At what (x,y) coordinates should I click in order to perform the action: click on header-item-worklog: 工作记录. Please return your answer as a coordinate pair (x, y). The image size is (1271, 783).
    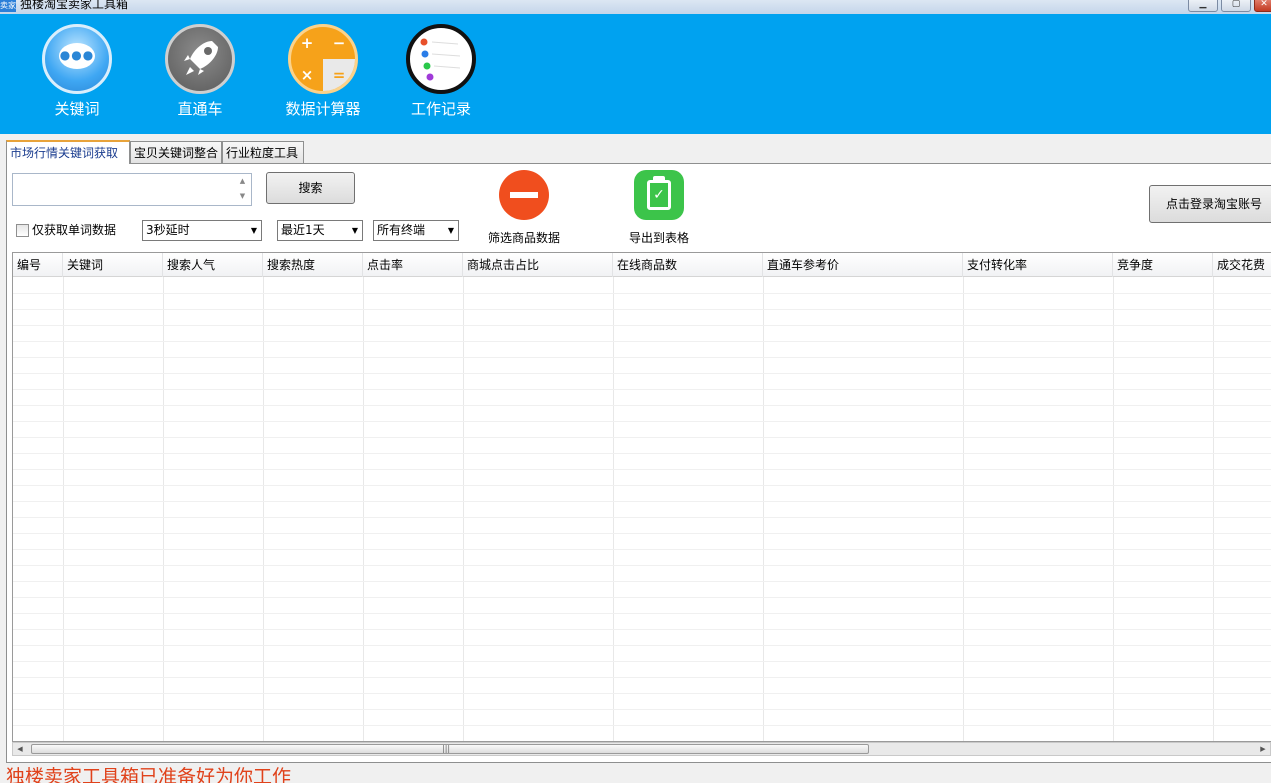
    Looking at the image, I should click on (441, 71).